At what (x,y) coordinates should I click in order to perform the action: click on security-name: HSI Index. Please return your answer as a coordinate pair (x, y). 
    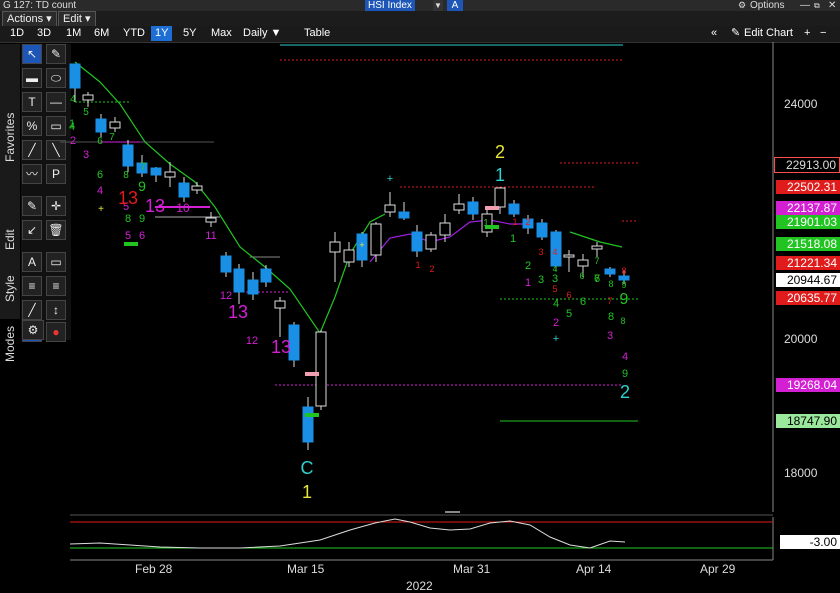
    Looking at the image, I should click on (390, 5).